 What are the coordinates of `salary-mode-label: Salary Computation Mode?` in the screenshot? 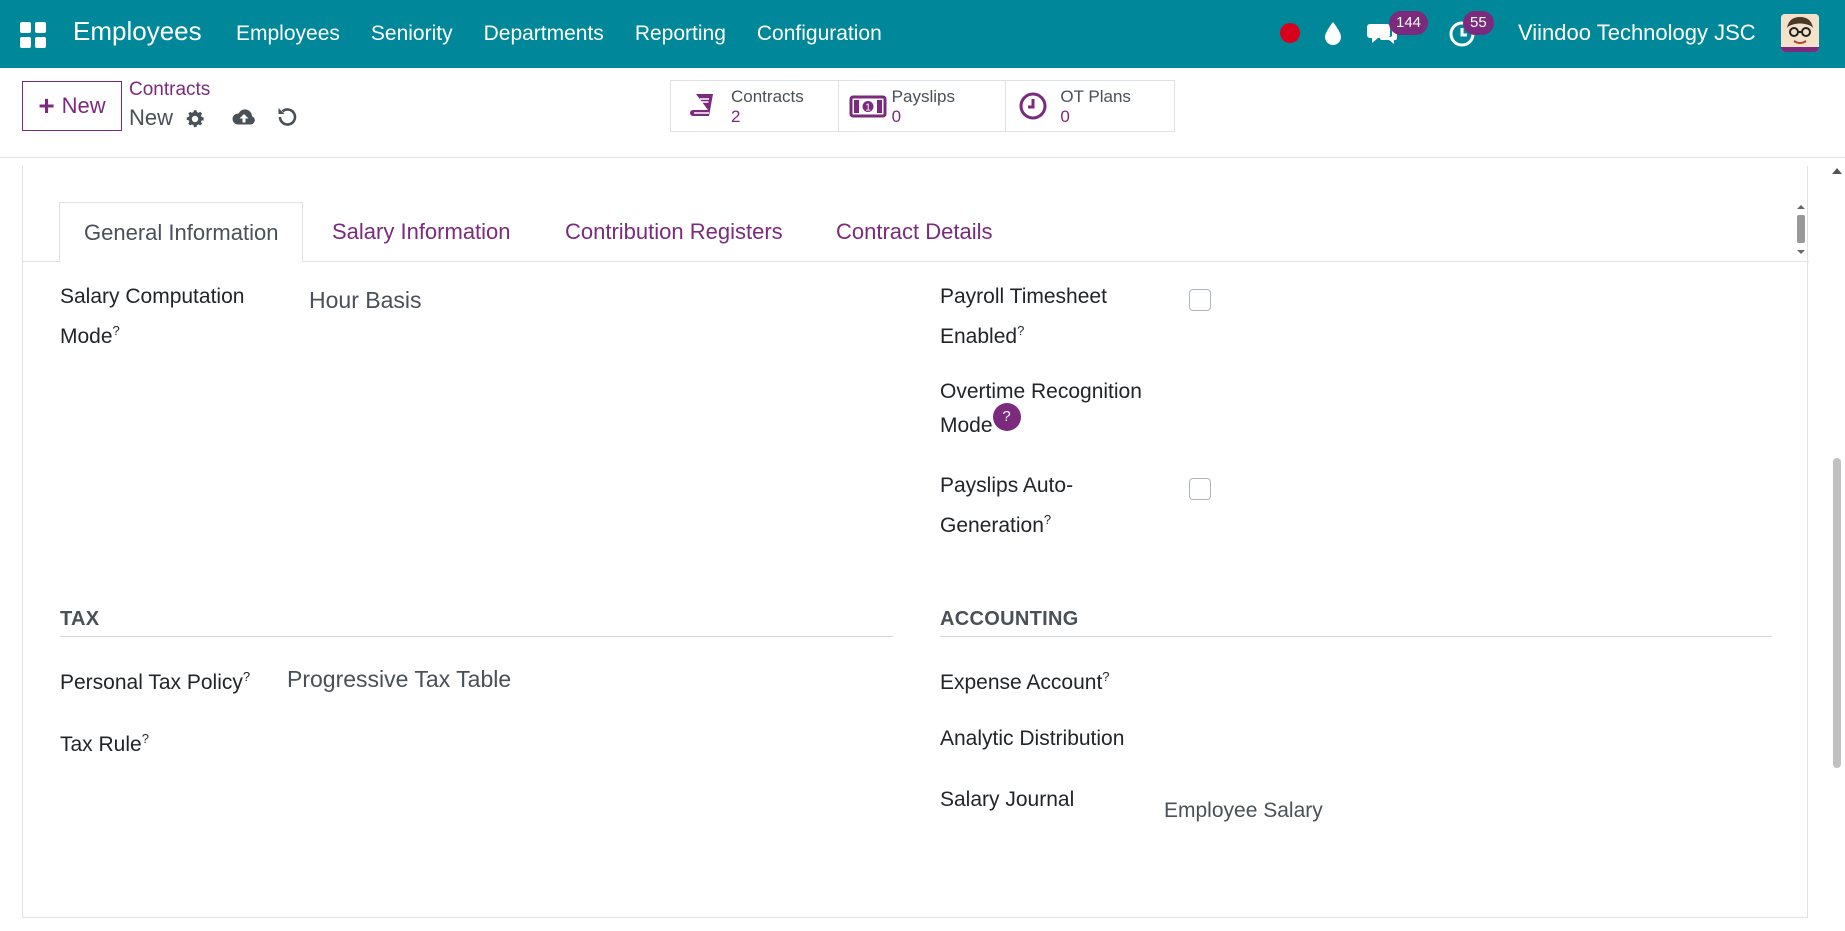 It's located at (152, 317).